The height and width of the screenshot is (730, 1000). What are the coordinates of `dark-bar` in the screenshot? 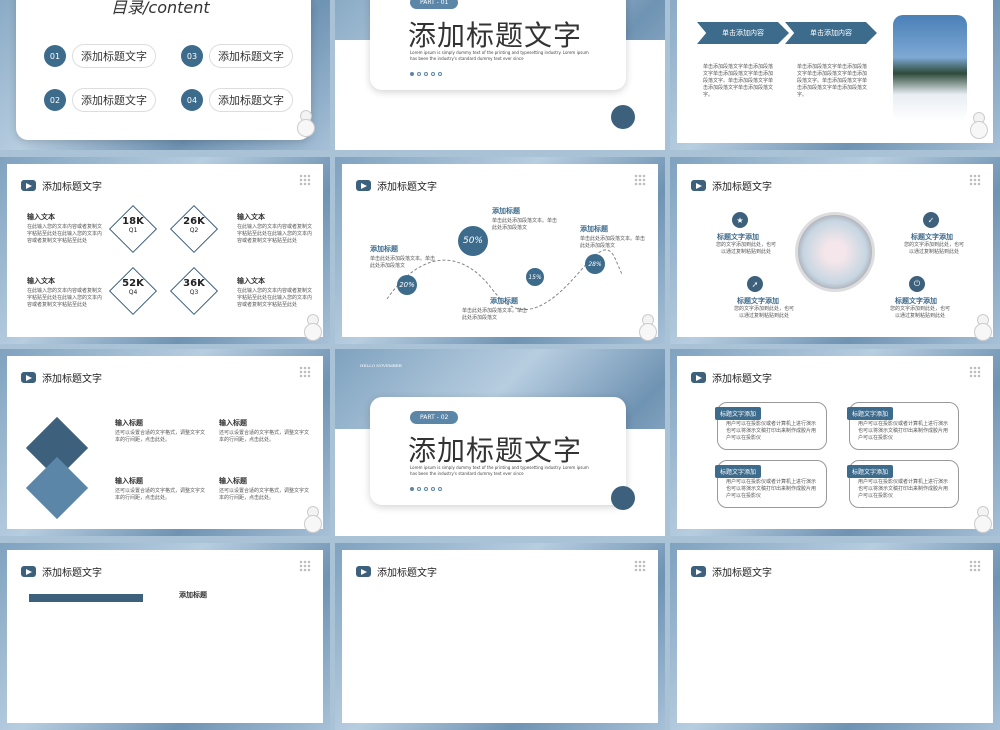 It's located at (86, 598).